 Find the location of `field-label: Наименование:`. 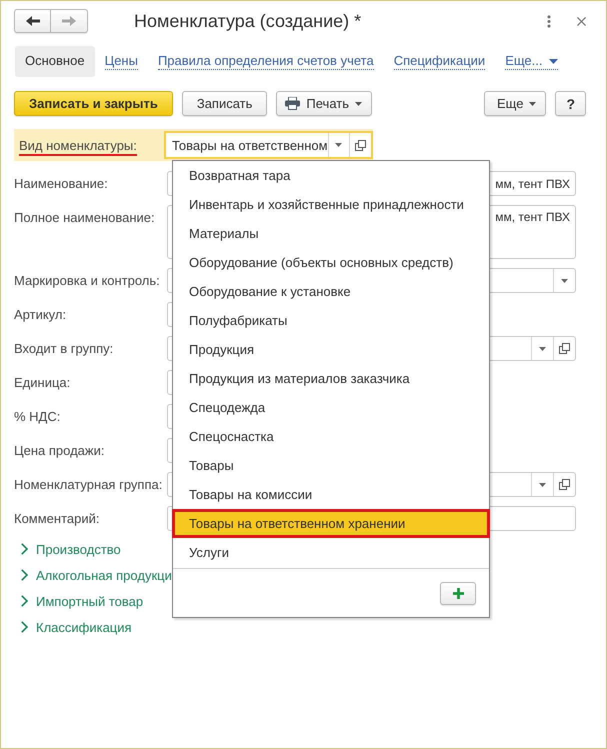

field-label: Наименование: is located at coordinates (61, 184).